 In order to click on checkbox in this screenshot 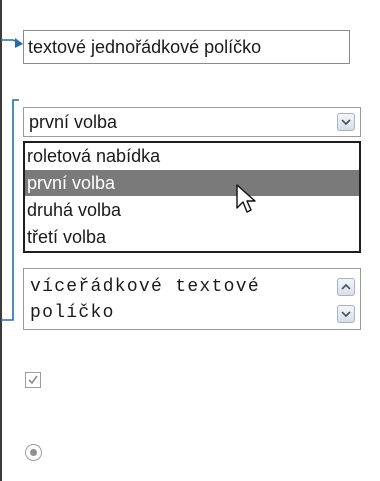, I will do `click(33, 380)`.